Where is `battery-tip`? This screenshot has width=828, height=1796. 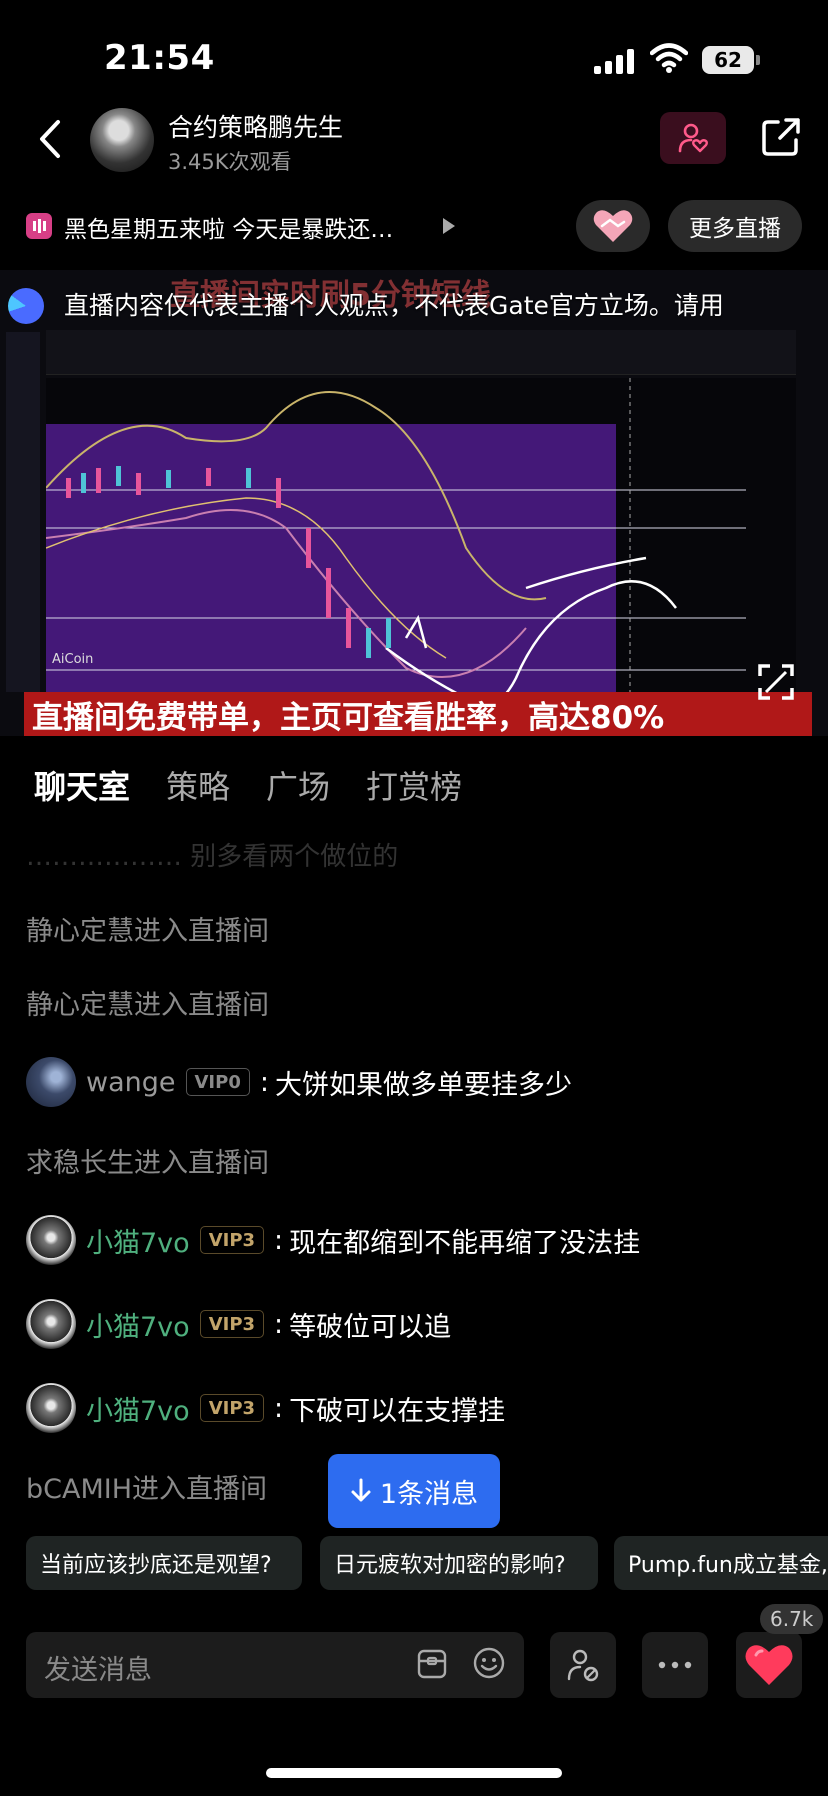 battery-tip is located at coordinates (758, 60).